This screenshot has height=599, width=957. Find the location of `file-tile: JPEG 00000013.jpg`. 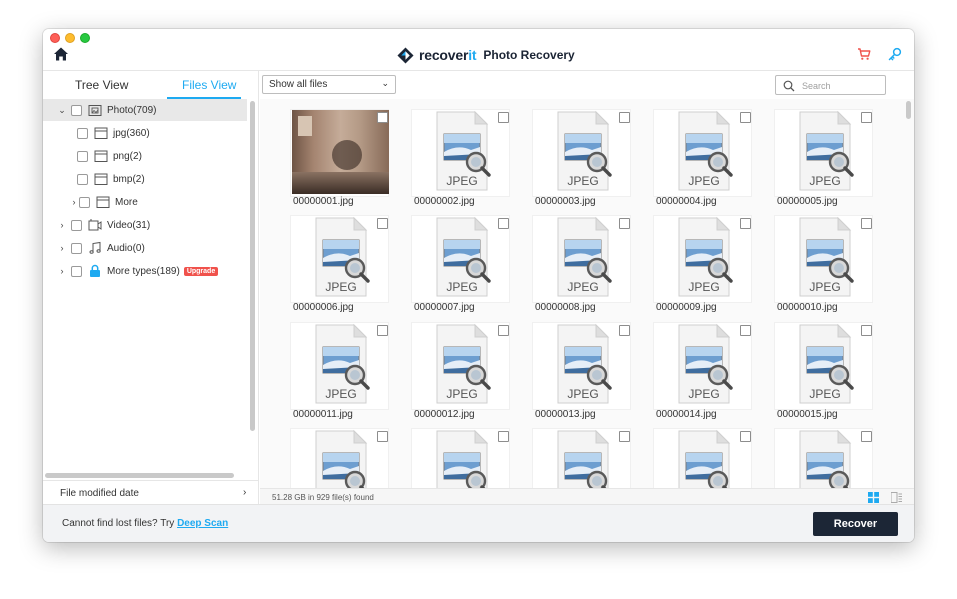

file-tile: JPEG 00000013.jpg is located at coordinates (581, 371).